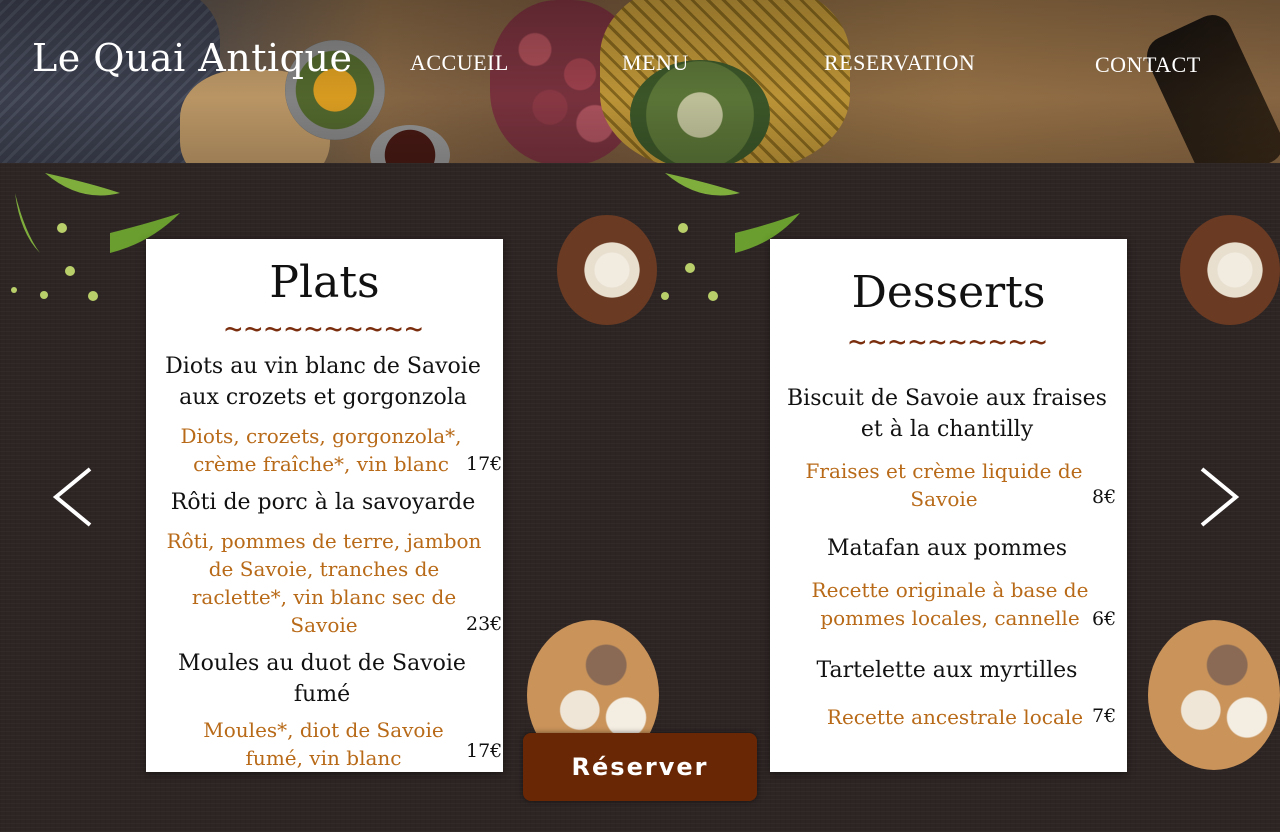 The width and height of the screenshot is (1280, 832). What do you see at coordinates (484, 624) in the screenshot?
I see `dish-price: 23€` at bounding box center [484, 624].